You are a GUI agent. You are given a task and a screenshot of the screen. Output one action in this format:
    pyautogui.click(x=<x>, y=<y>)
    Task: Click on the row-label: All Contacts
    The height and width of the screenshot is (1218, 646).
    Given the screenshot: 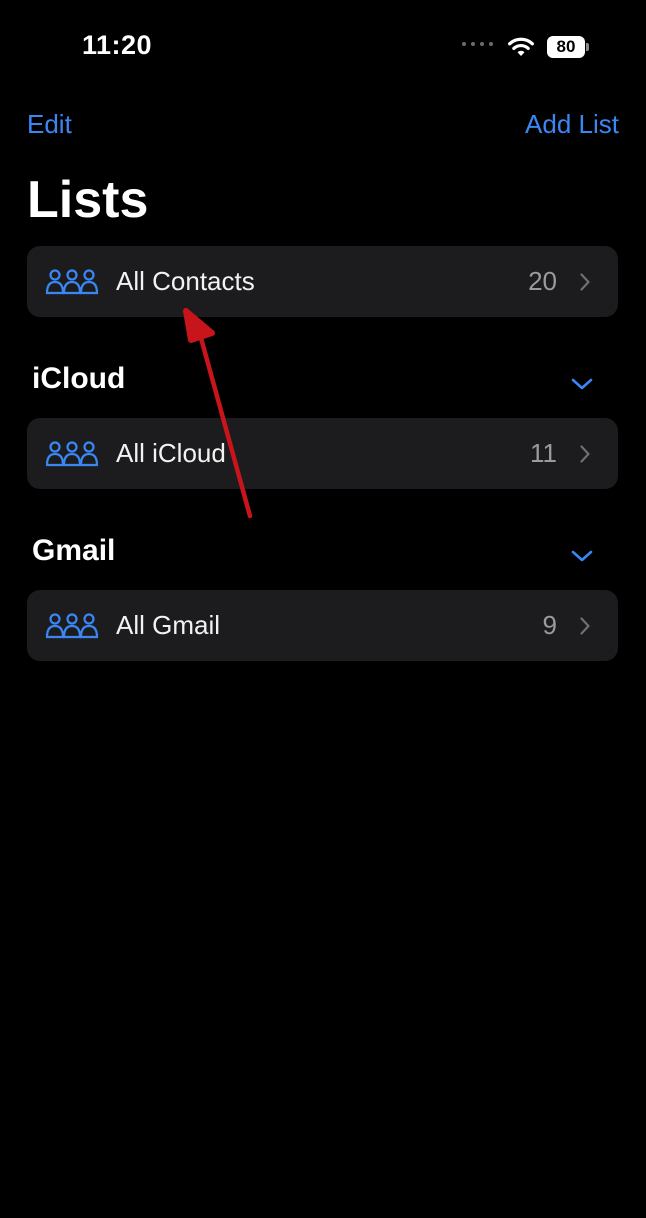 What is the action you would take?
    pyautogui.click(x=185, y=281)
    